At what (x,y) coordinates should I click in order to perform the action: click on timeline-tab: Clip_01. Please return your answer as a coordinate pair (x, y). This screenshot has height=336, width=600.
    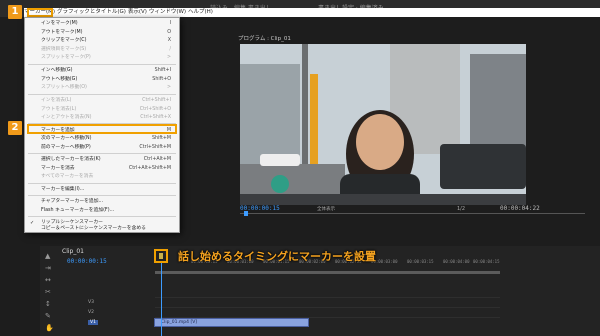
    Looking at the image, I should click on (73, 251).